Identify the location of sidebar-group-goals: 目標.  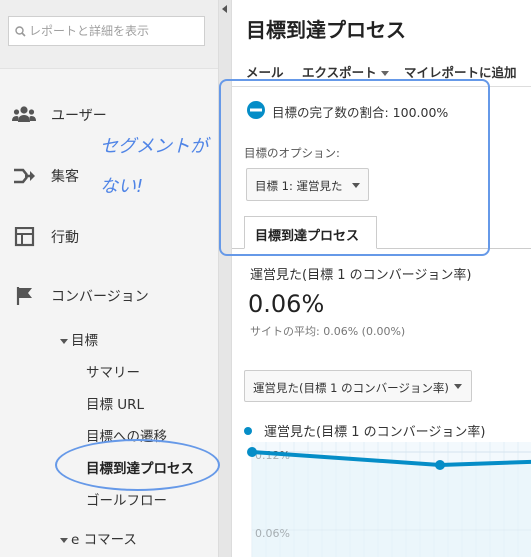
(79, 339).